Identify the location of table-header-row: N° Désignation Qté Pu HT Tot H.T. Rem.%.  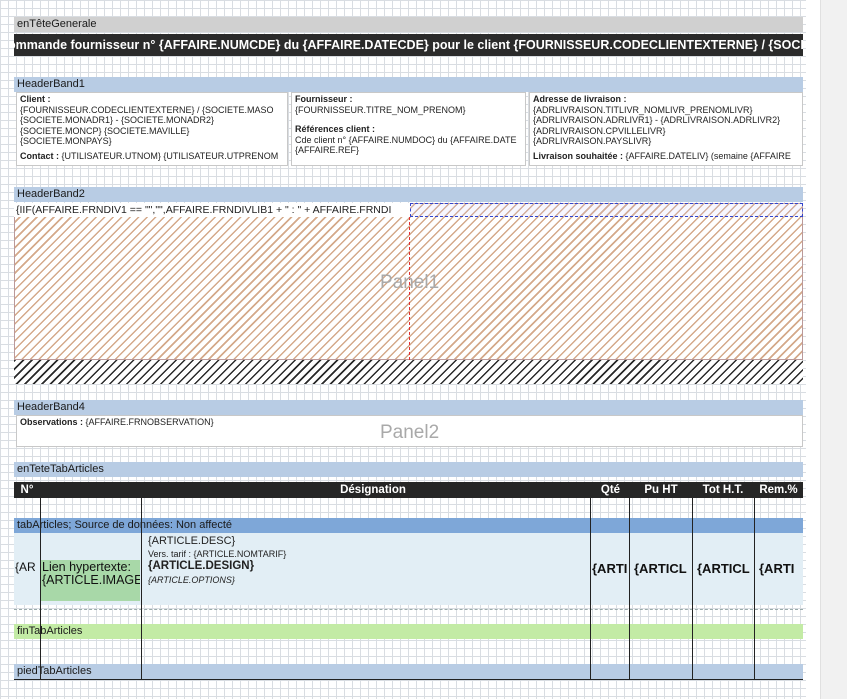
(408, 490).